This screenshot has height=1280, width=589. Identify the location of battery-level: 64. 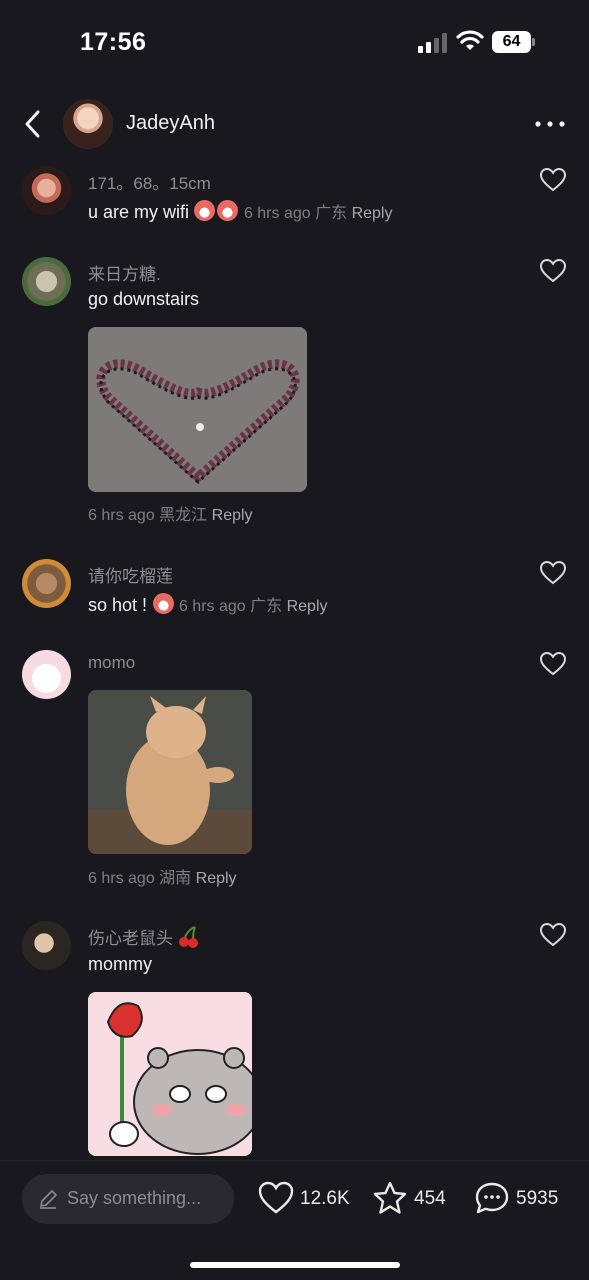
(511, 41).